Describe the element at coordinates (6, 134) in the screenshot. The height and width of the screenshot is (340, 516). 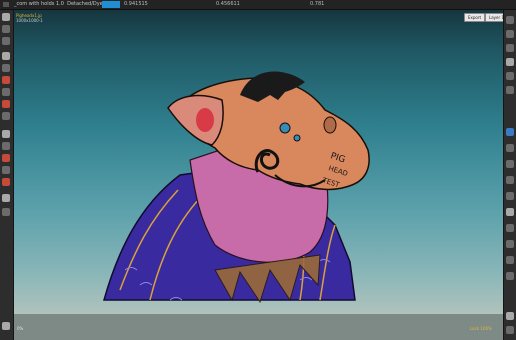
I see `transform-icon` at that location.